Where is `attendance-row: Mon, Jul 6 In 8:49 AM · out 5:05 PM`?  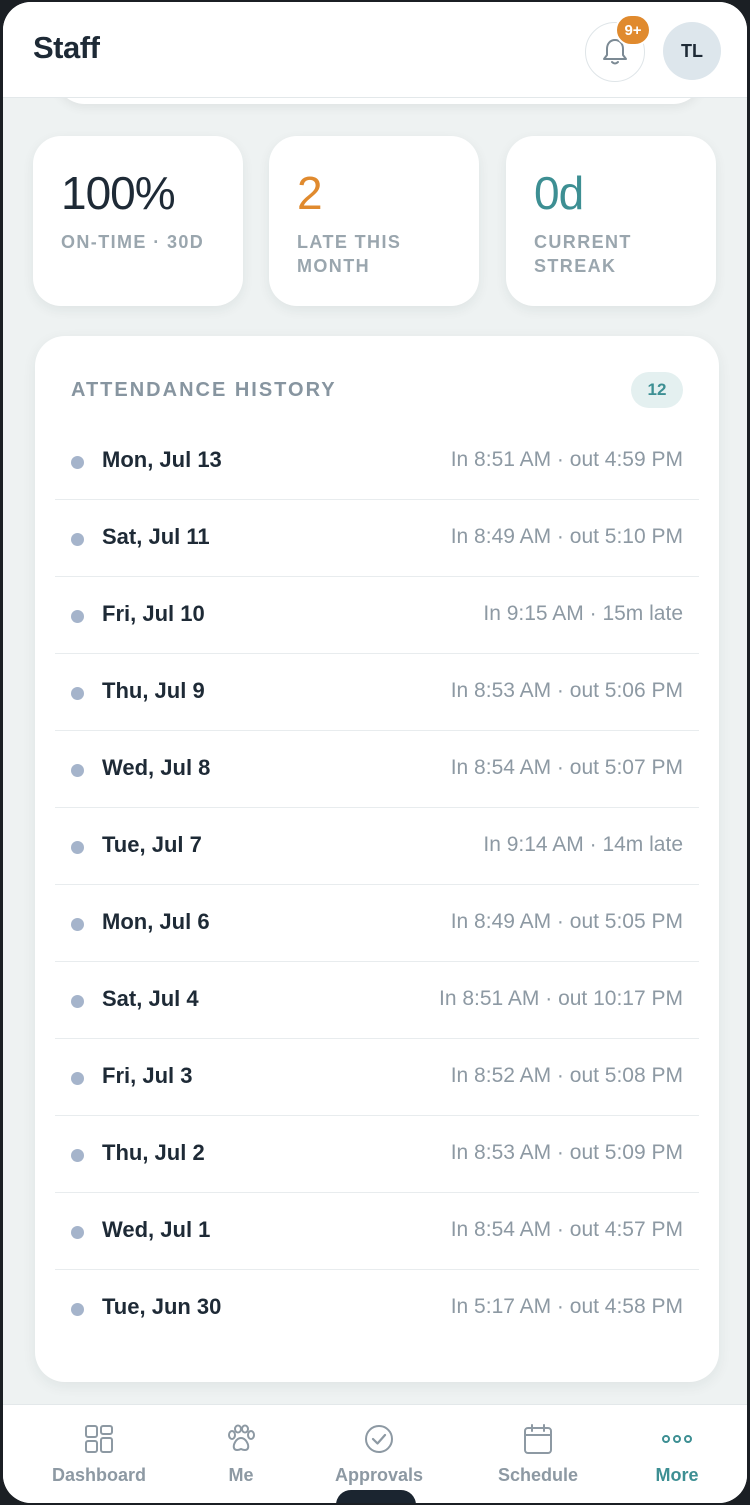 attendance-row: Mon, Jul 6 In 8:49 AM · out 5:05 PM is located at coordinates (377, 923).